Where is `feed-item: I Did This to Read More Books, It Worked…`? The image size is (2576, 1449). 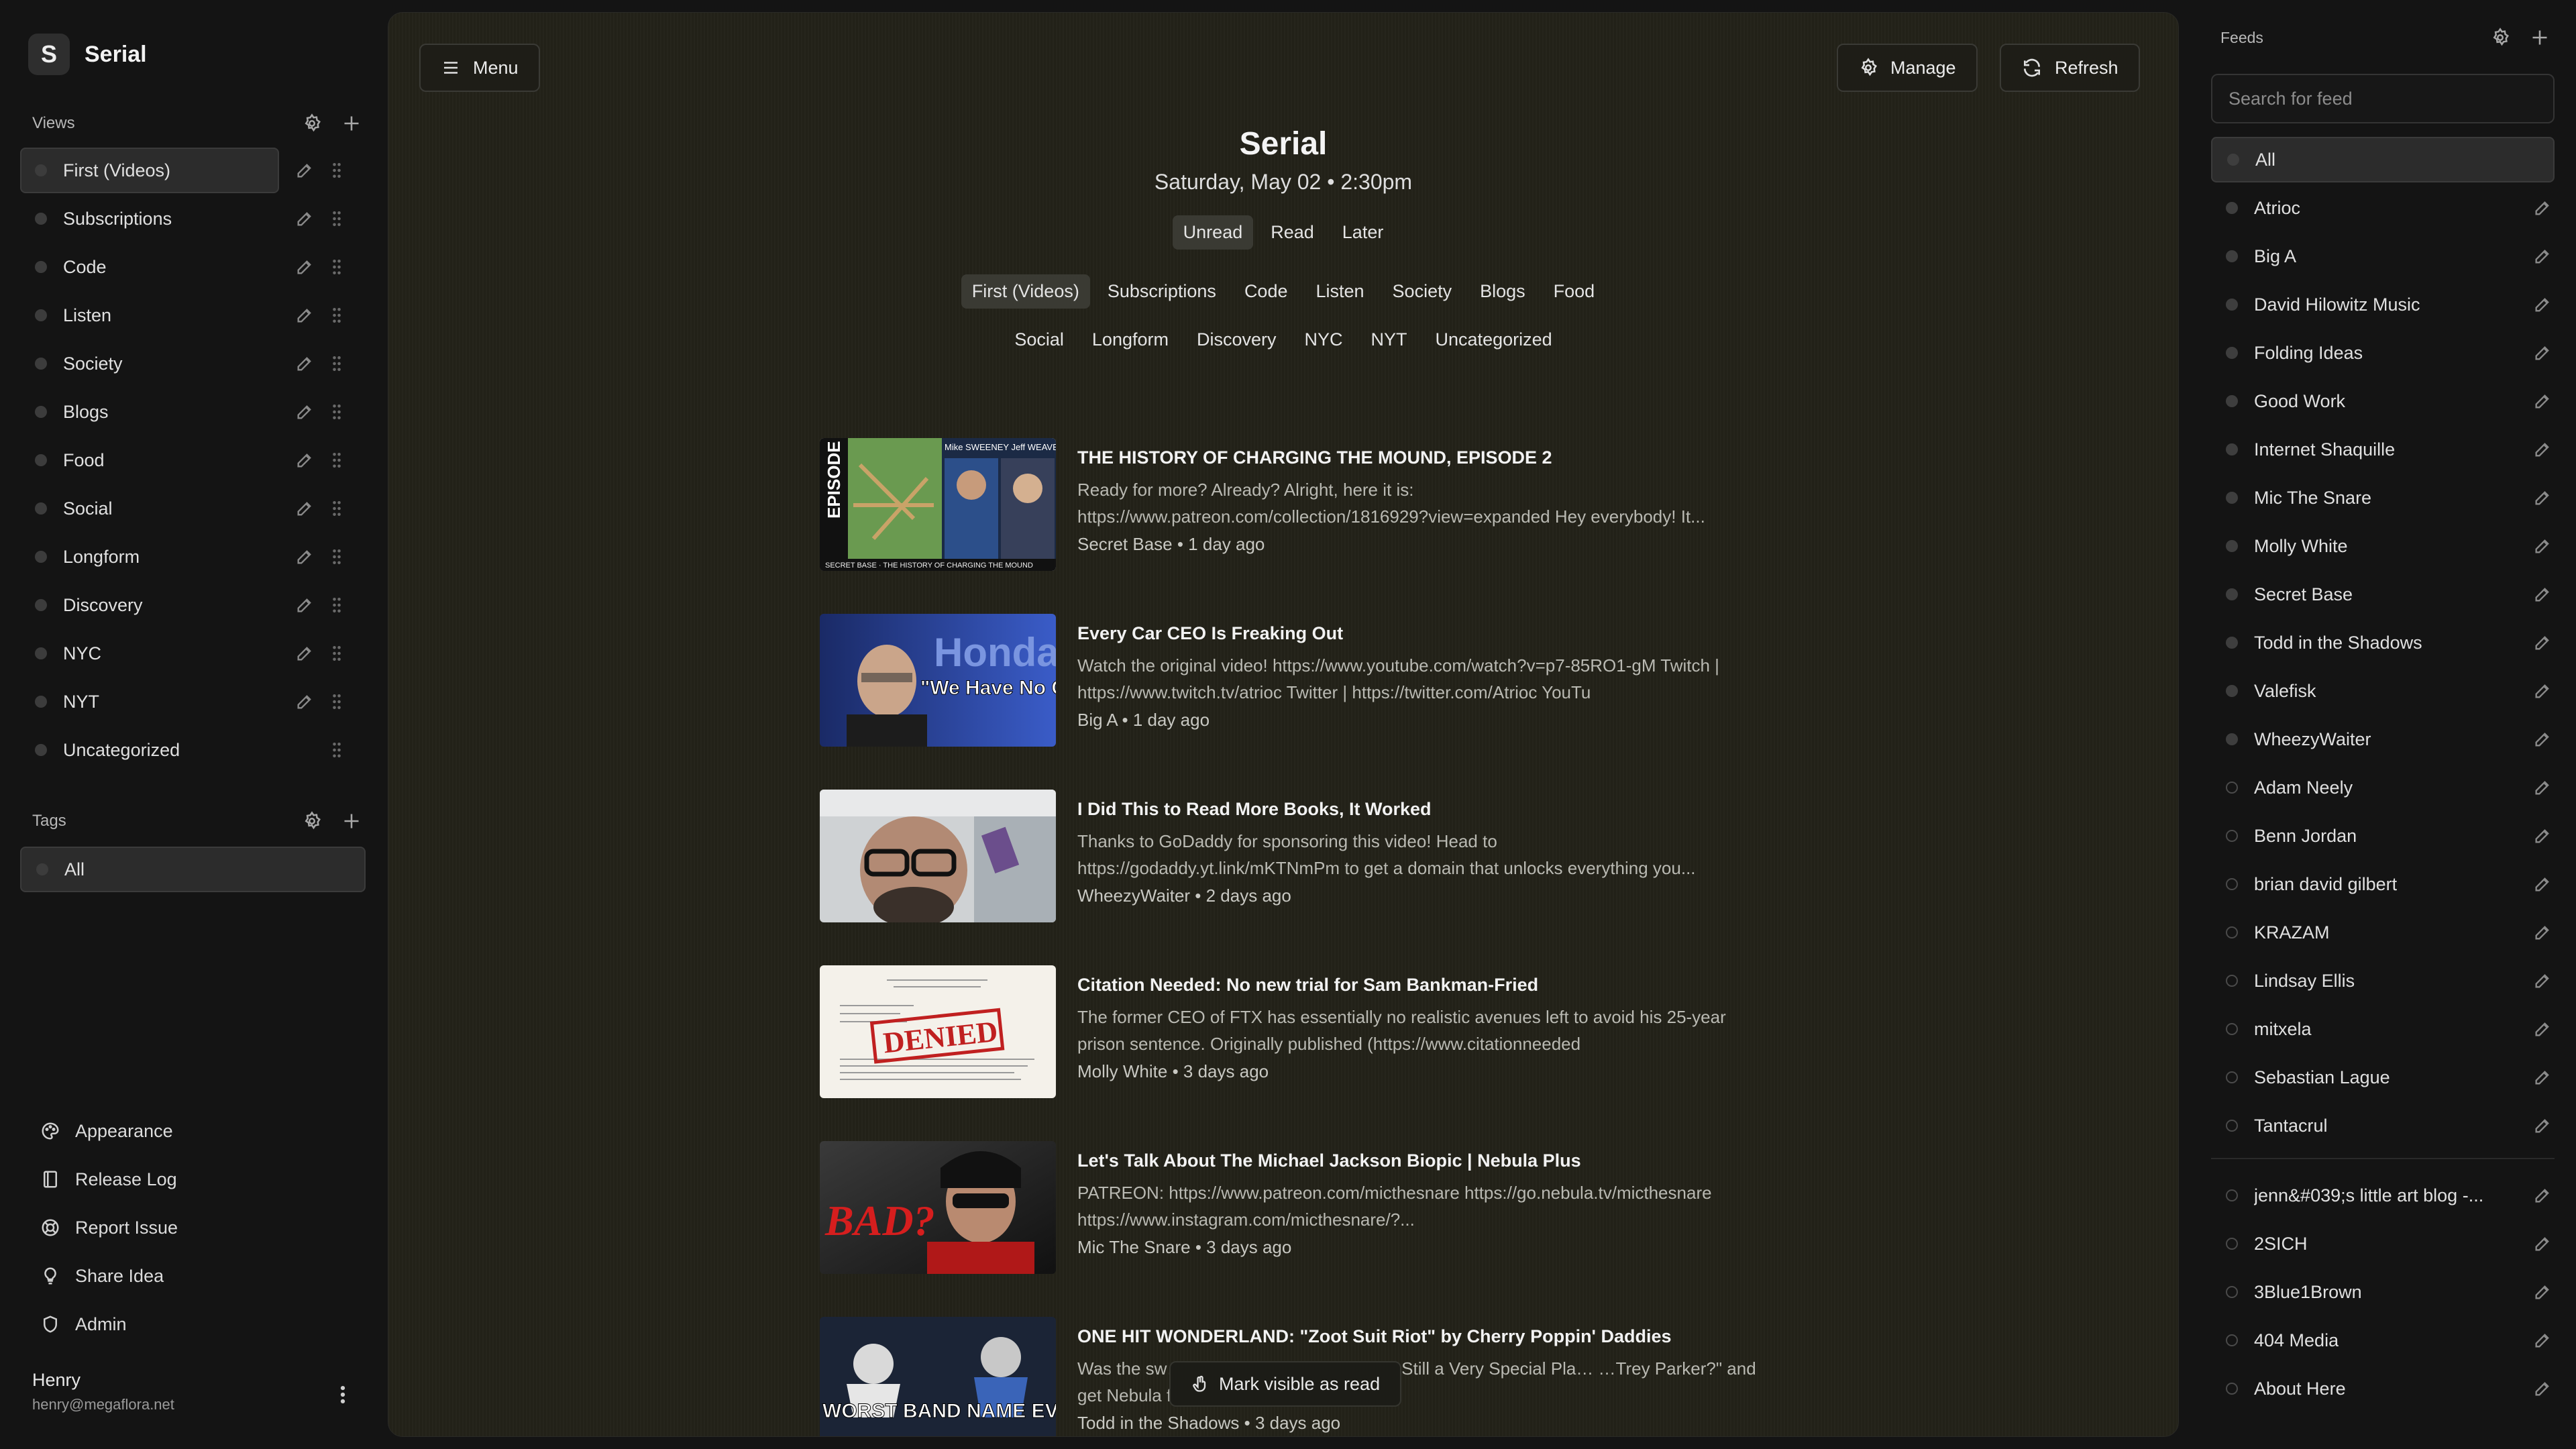
feed-item: I Did This to Read More Books, It Worked… is located at coordinates (1289, 877).